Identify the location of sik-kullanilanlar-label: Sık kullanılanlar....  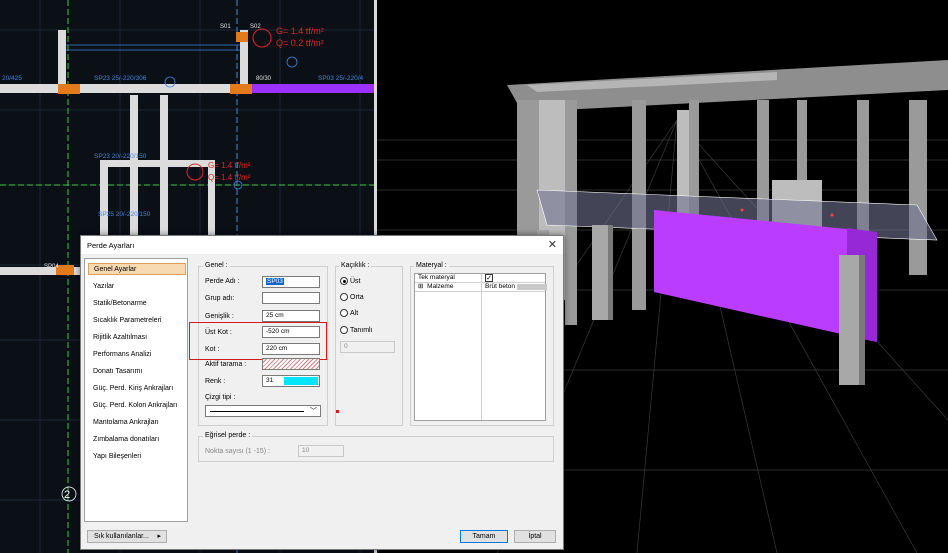
(121, 536).